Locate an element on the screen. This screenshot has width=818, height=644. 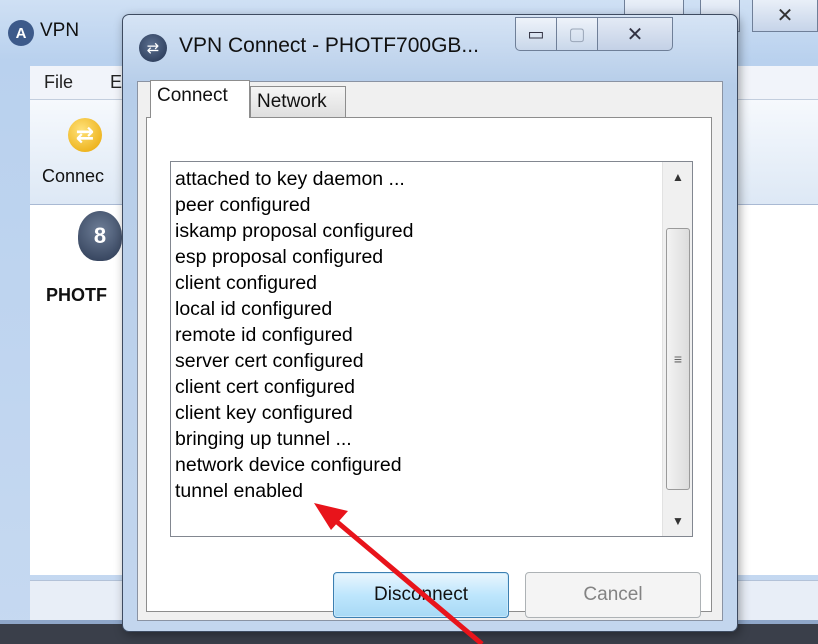
tab-connect: Connect is located at coordinates (200, 99).